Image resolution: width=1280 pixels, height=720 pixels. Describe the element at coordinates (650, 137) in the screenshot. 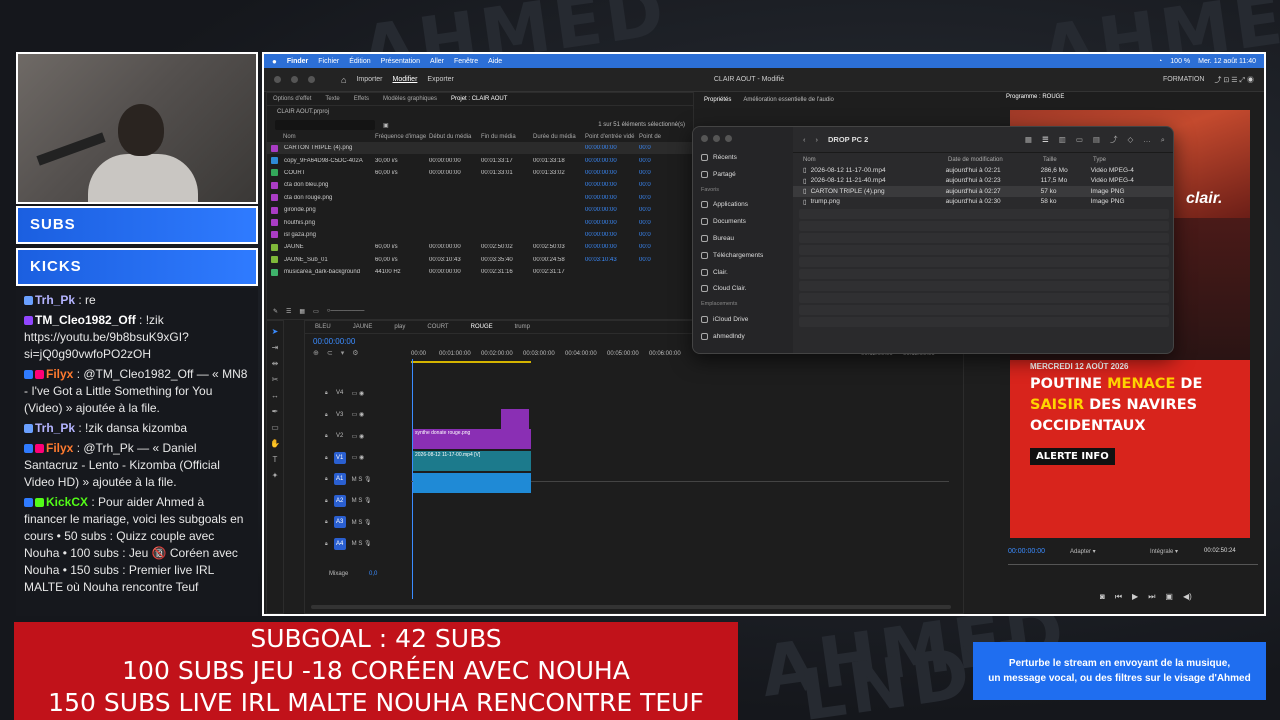

I see `column-point: Point de` at that location.